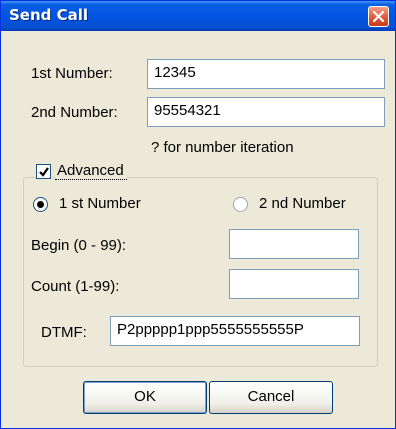  What do you see at coordinates (75, 286) in the screenshot?
I see `count-label: Count (1-99):` at bounding box center [75, 286].